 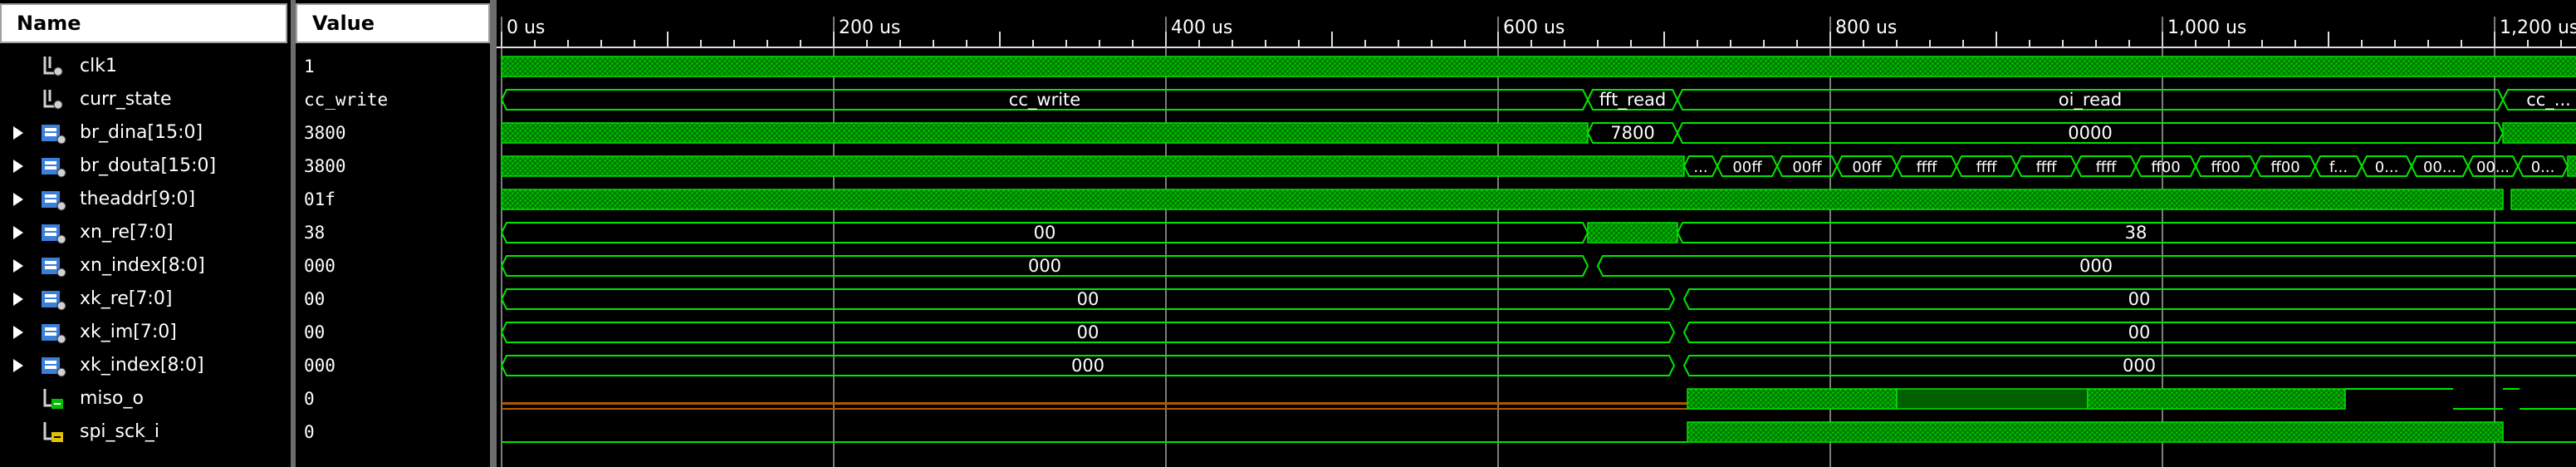 I want to click on signal-row: br_douta[15:0], so click(x=146, y=167).